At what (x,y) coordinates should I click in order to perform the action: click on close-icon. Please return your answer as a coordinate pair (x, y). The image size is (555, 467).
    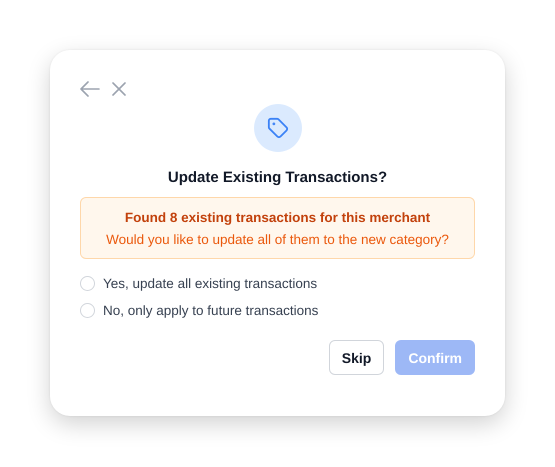
    Looking at the image, I should click on (119, 89).